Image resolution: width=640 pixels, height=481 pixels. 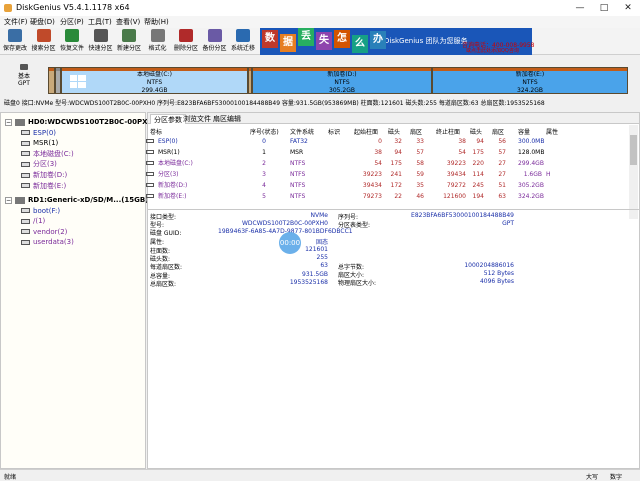 What do you see at coordinates (24, 78) in the screenshot?
I see `disk-type-indicator: 基本 GPT` at bounding box center [24, 78].